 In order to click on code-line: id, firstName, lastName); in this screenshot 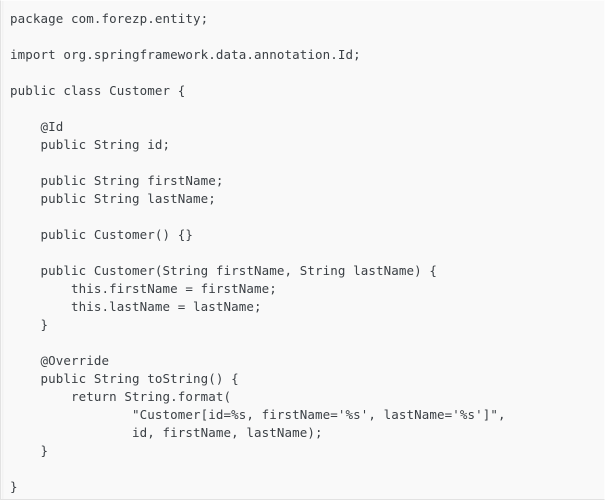, I will do `click(166, 432)`.